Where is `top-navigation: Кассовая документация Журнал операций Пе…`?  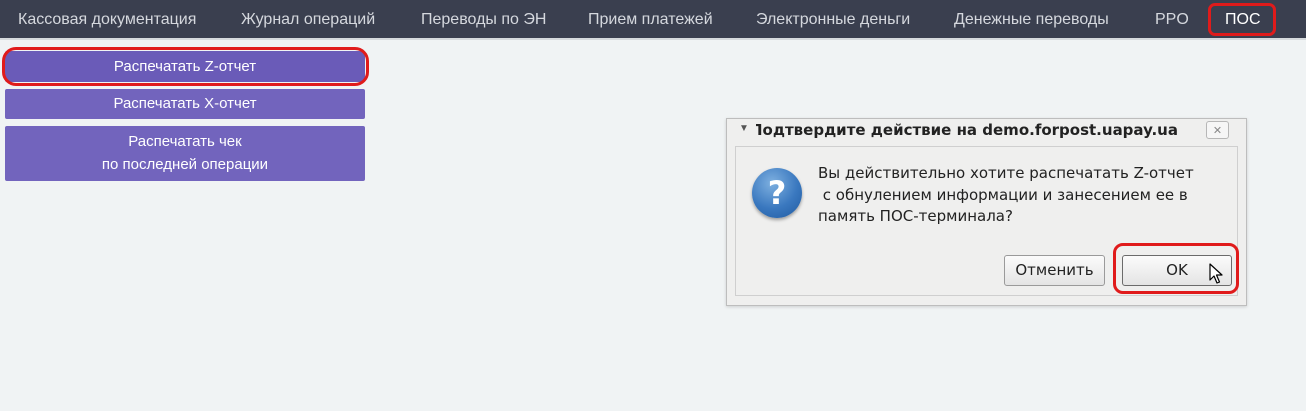
top-navigation: Кассовая документация Журнал операций Пе… is located at coordinates (653, 20).